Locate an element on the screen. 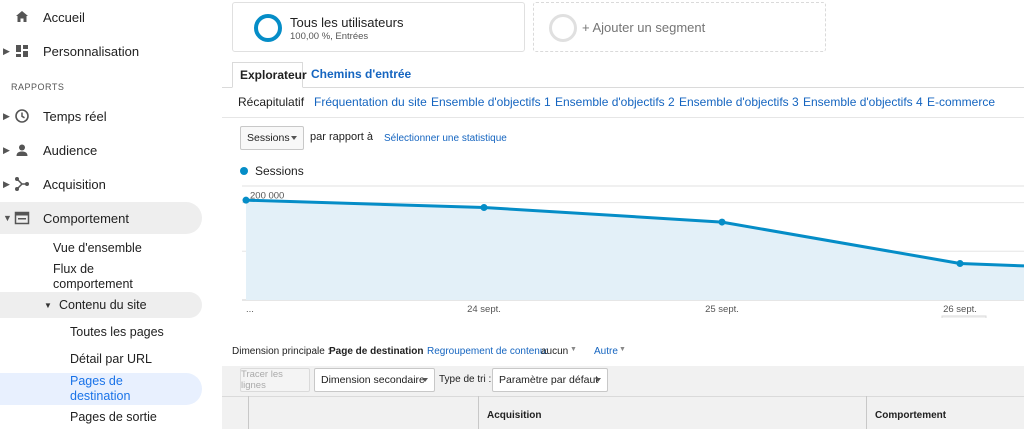 The width and height of the screenshot is (1024, 429). secondary-dimension-select: Dimension secondaire is located at coordinates (374, 380).